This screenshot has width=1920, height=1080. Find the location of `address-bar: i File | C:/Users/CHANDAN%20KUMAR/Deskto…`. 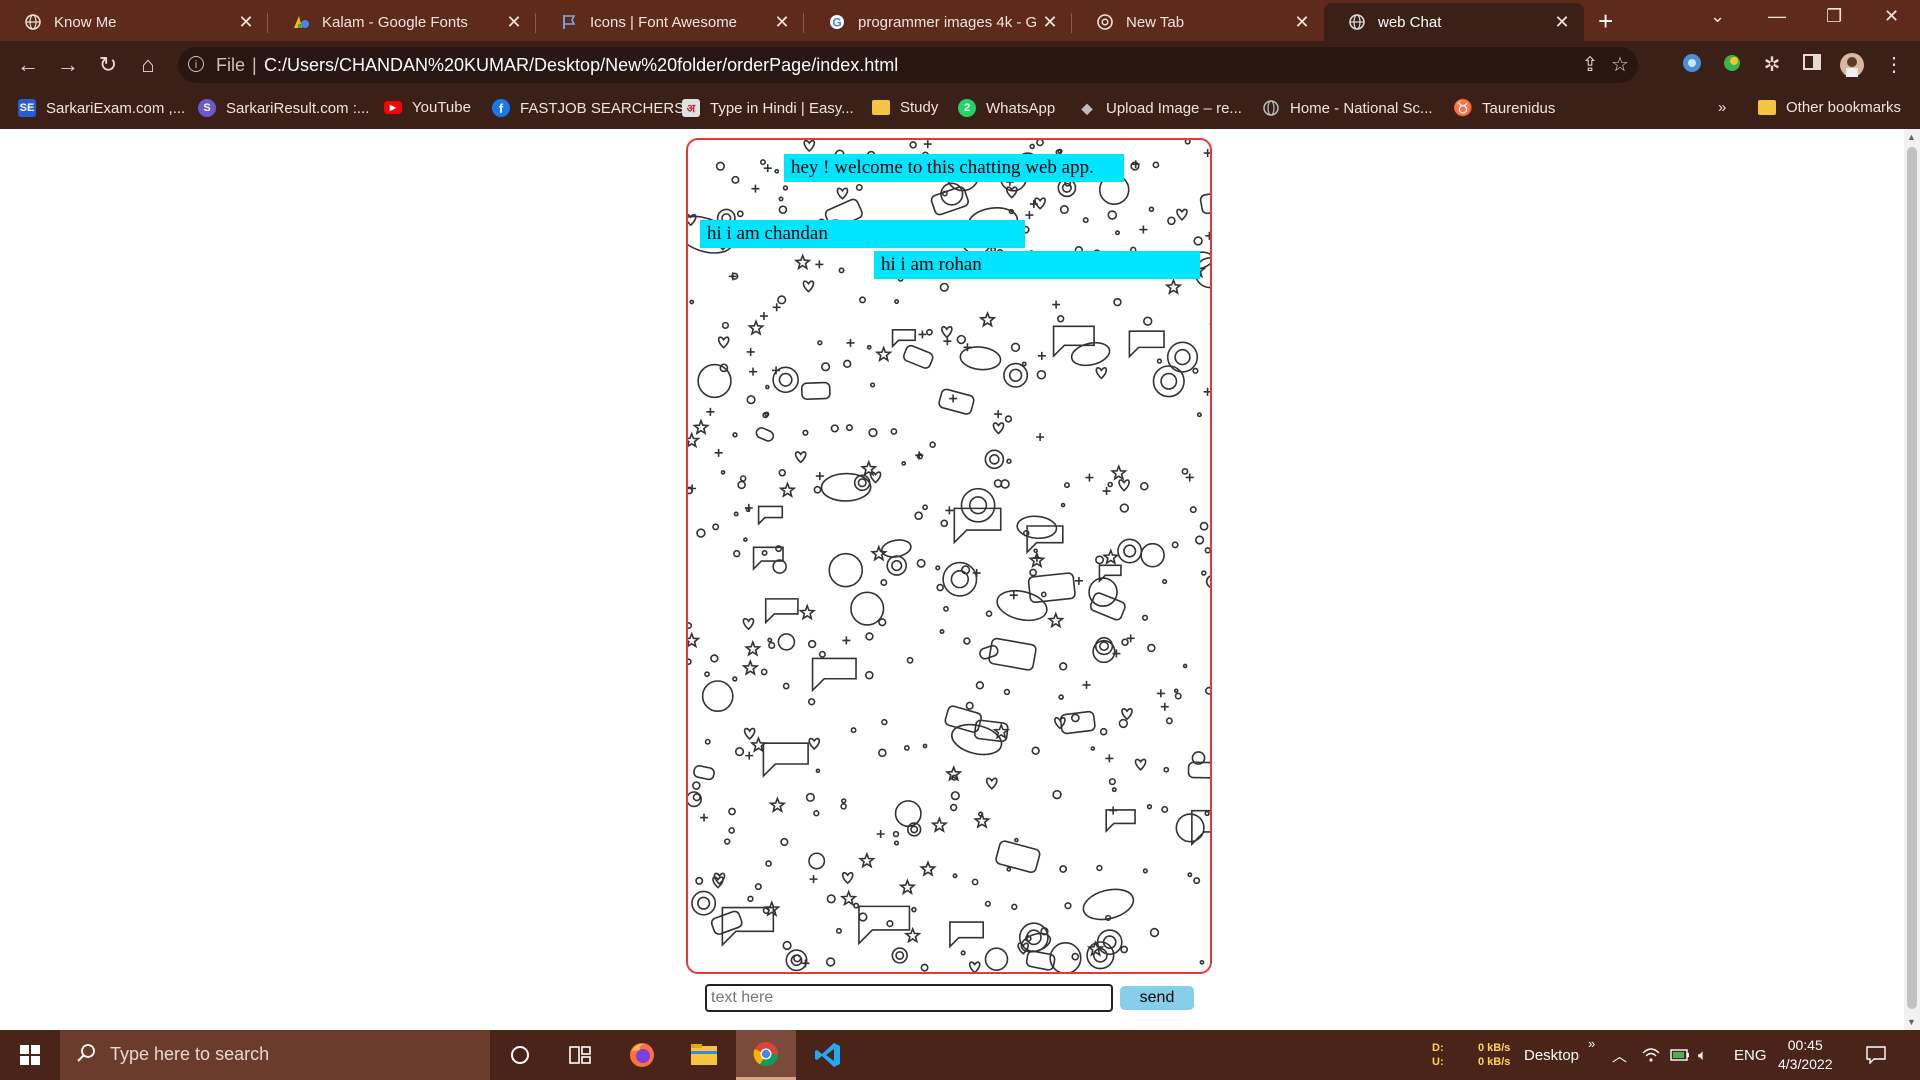

address-bar: i File | C:/Users/CHANDAN%20KUMAR/Deskto… is located at coordinates (908, 65).